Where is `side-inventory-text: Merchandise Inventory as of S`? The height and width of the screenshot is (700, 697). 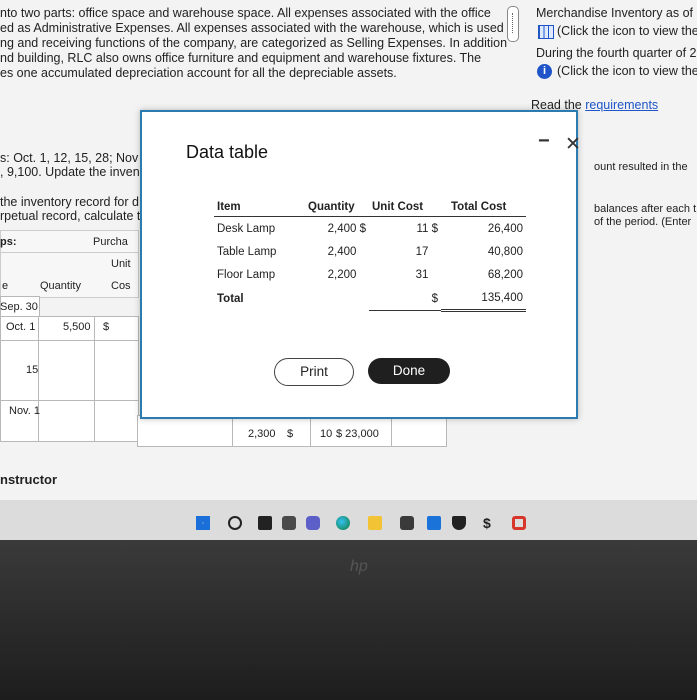
side-inventory-text: Merchandise Inventory as of S is located at coordinates (616, 13).